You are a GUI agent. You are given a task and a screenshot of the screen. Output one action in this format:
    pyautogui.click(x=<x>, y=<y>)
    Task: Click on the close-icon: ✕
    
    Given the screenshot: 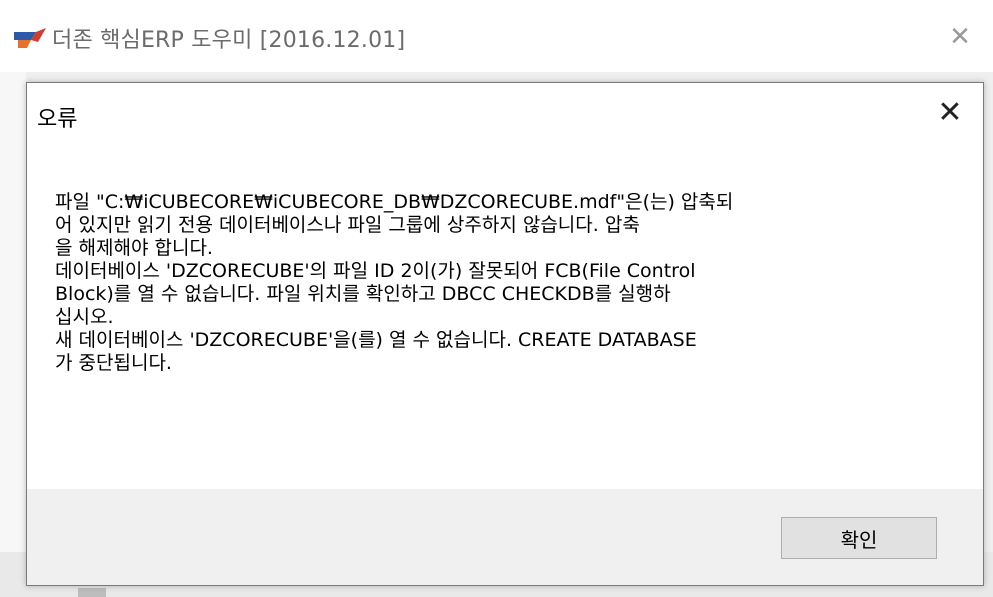 What is the action you would take?
    pyautogui.click(x=960, y=37)
    